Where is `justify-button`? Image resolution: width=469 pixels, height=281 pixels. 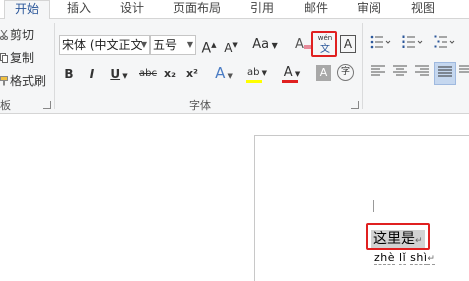 justify-button is located at coordinates (445, 73).